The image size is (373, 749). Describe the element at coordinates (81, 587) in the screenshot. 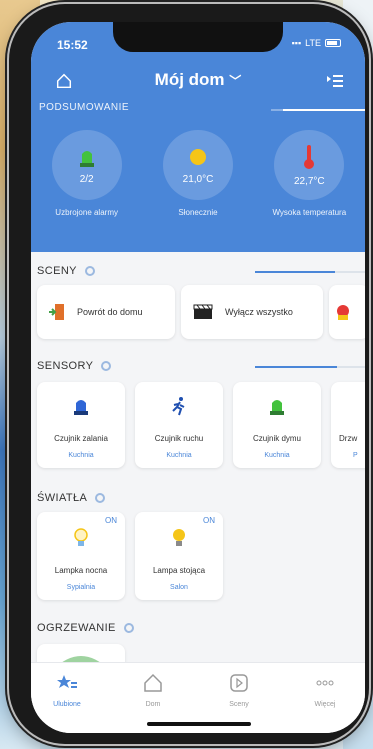

I see `light-room: Sypialnia` at that location.